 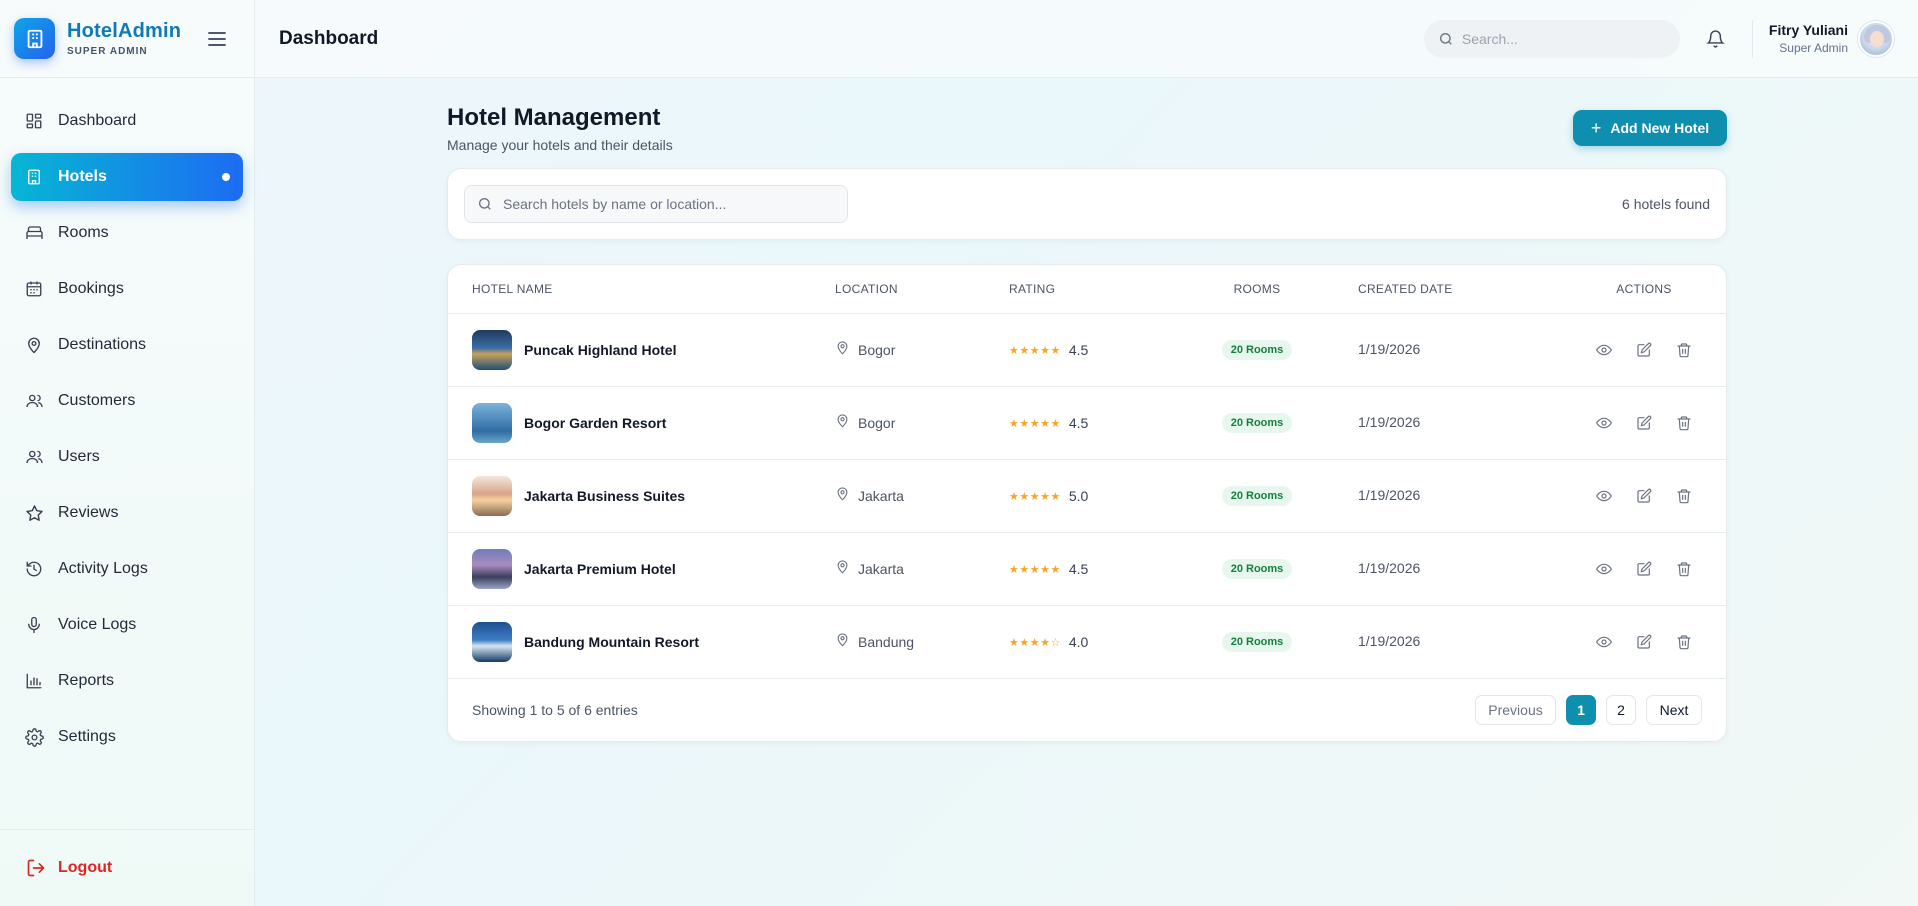 What do you see at coordinates (34, 457) in the screenshot?
I see `users-icon` at bounding box center [34, 457].